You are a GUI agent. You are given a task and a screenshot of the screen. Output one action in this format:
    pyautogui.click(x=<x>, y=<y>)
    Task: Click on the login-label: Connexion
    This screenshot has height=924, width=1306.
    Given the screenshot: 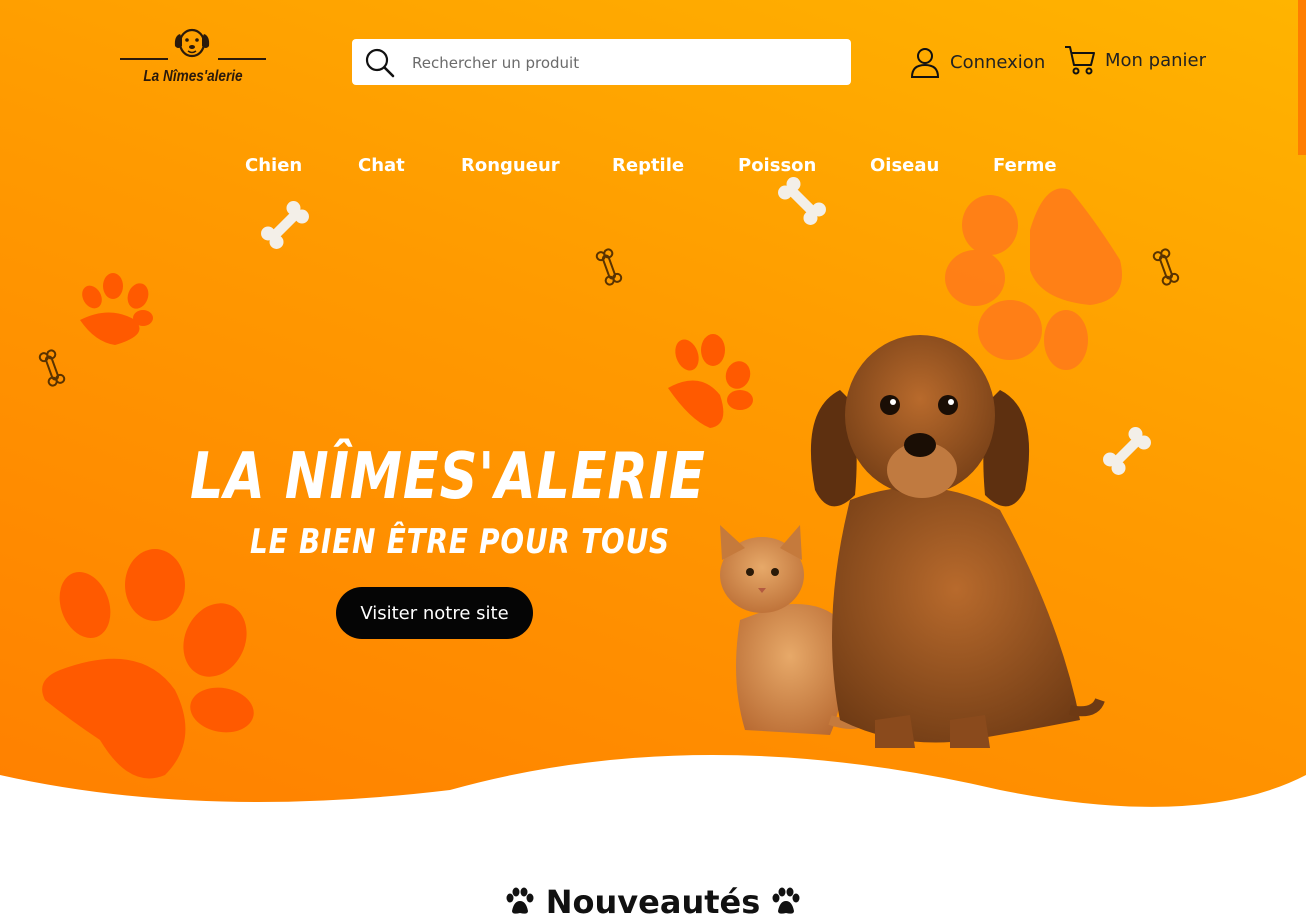 What is the action you would take?
    pyautogui.click(x=998, y=62)
    